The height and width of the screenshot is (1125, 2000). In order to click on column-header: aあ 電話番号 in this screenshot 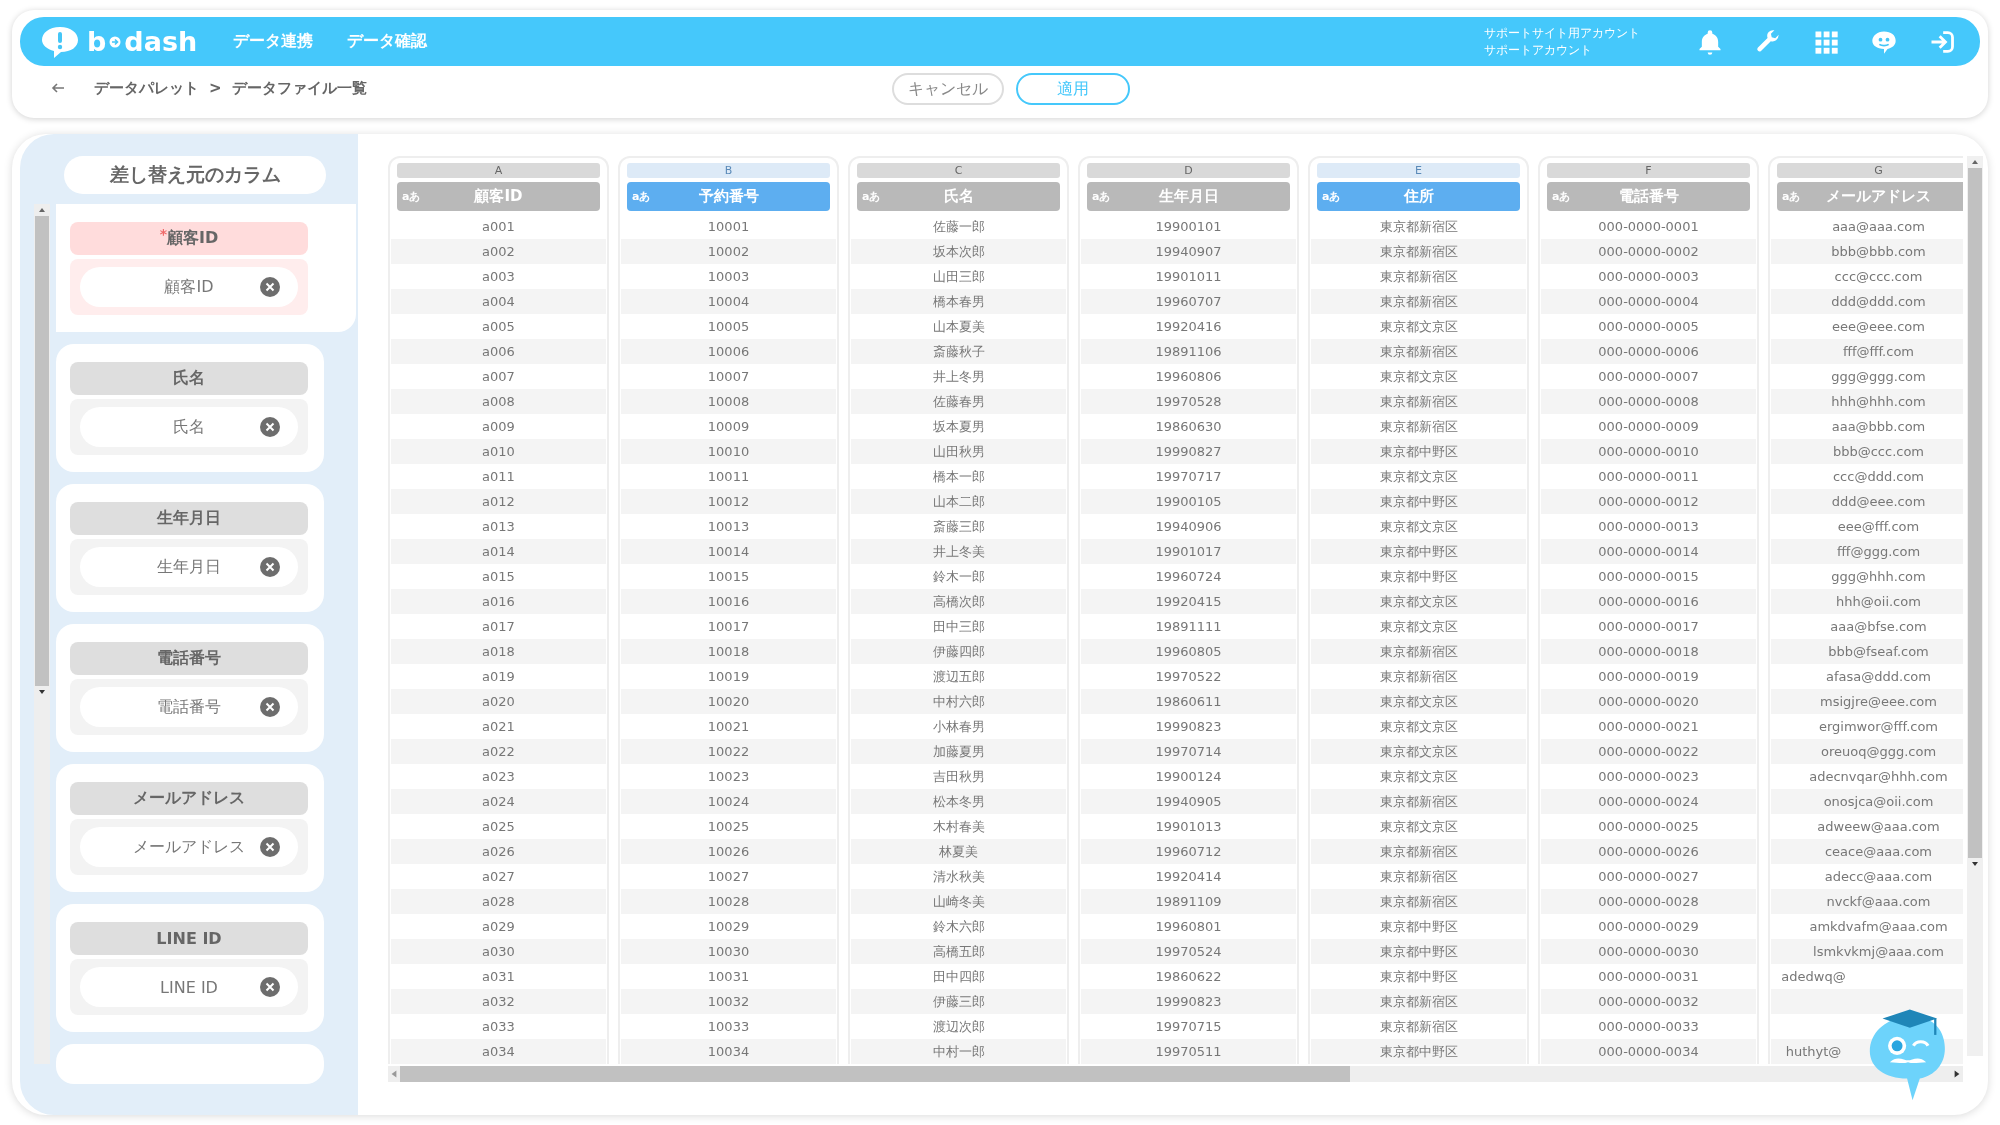, I will do `click(1648, 196)`.